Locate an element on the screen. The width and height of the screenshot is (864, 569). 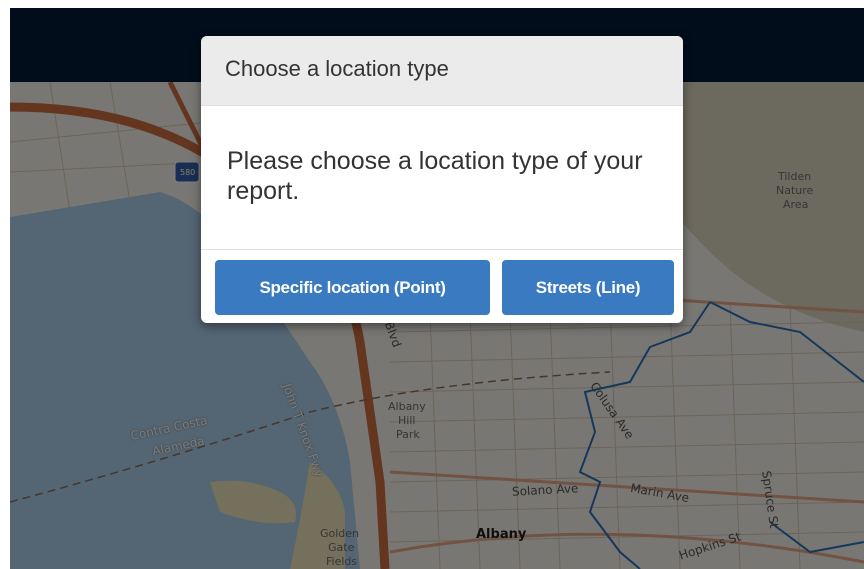
dialog-header: Choose a location type is located at coordinates (442, 71).